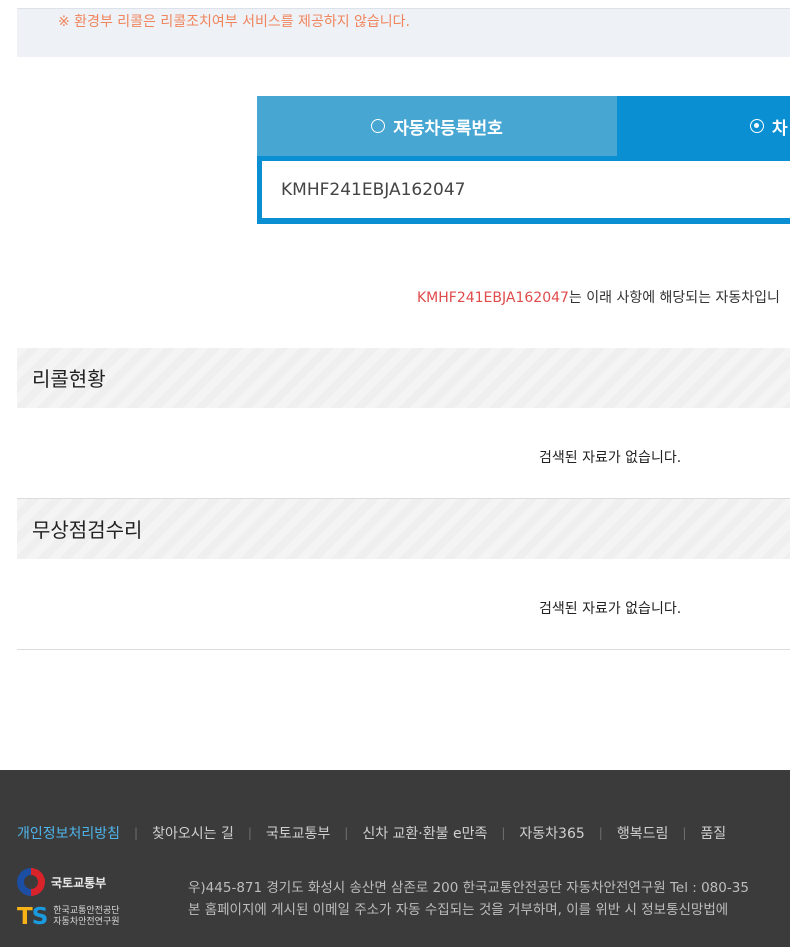 The width and height of the screenshot is (790, 947). What do you see at coordinates (610, 458) in the screenshot?
I see `recall-empty-message: 검색된 자료가 없습니다.` at bounding box center [610, 458].